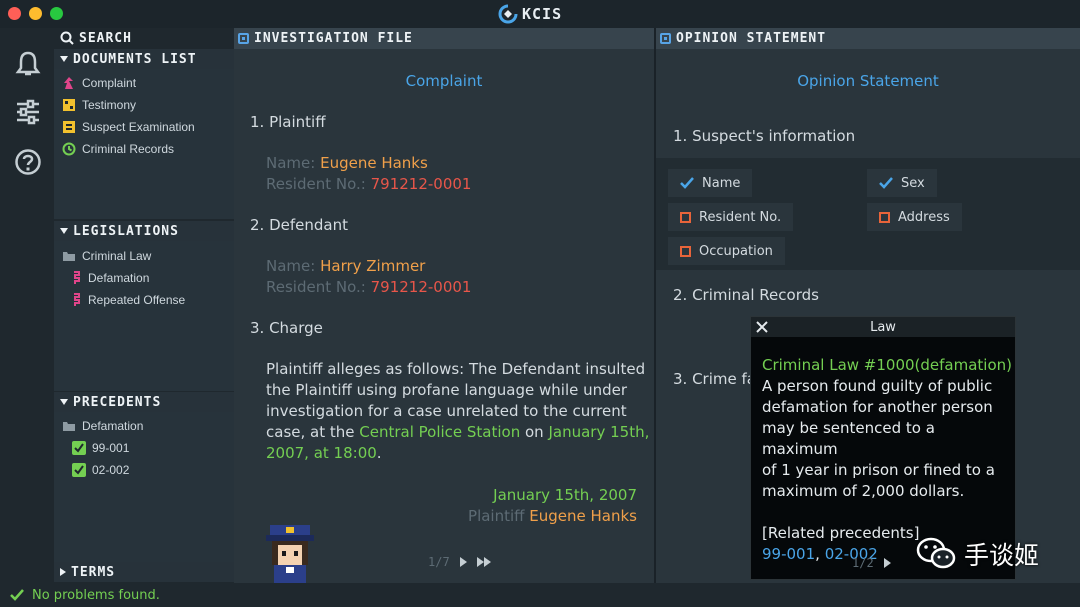 This screenshot has height=607, width=1080. Describe the element at coordinates (14, 13) in the screenshot. I see `window-close-button` at that location.